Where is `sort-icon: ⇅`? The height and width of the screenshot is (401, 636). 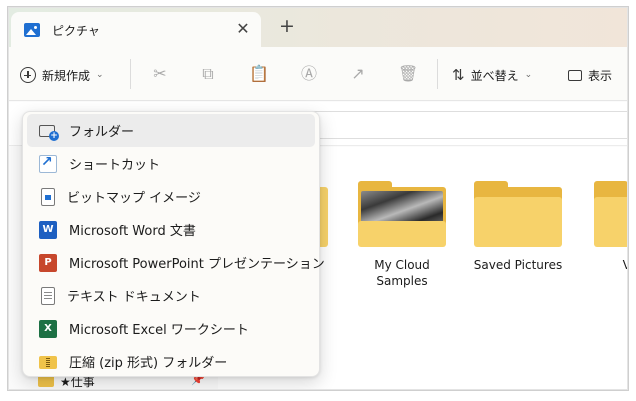
sort-icon: ⇅ is located at coordinates (458, 75).